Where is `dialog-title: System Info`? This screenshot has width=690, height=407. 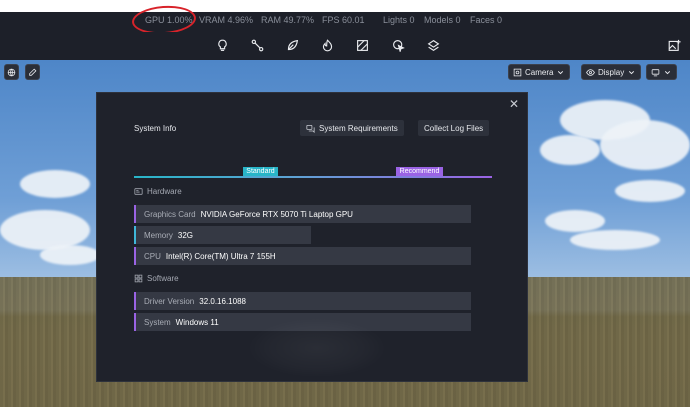
dialog-title: System Info is located at coordinates (155, 128).